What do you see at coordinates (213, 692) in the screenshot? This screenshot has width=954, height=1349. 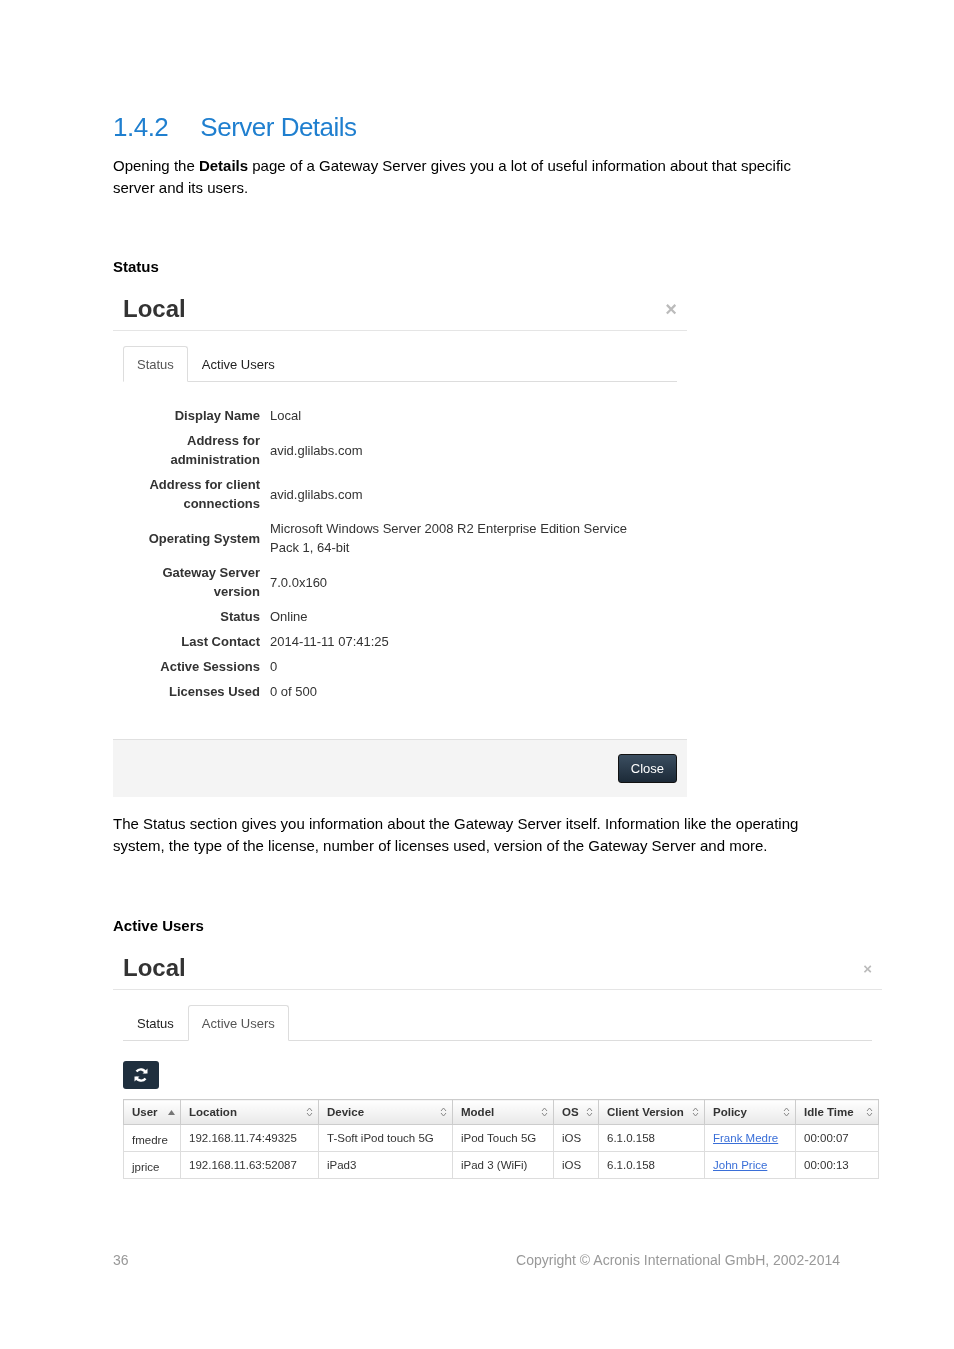 I see `field-label: Licenses Used` at bounding box center [213, 692].